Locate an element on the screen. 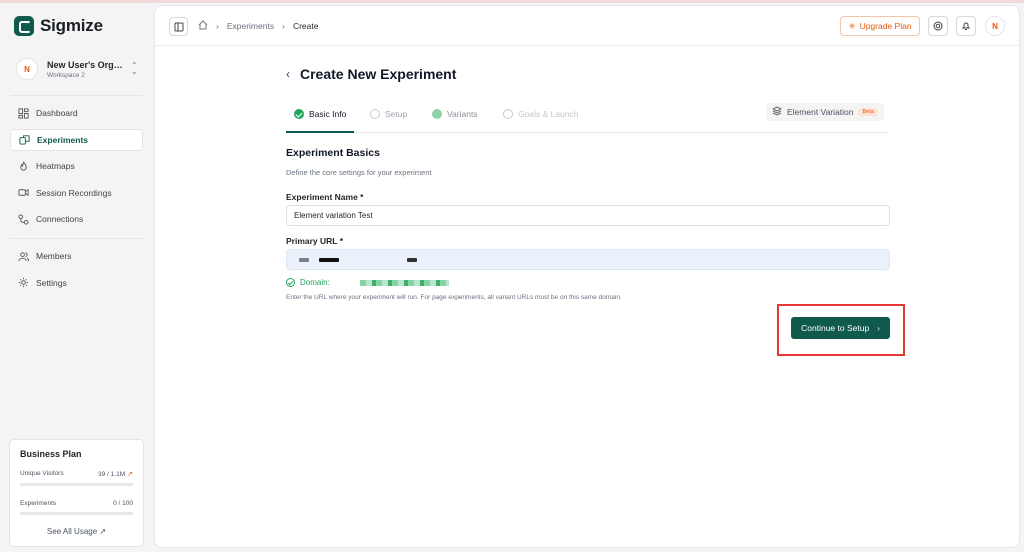  experiment-name-label: Experiment Name * is located at coordinates (325, 197).